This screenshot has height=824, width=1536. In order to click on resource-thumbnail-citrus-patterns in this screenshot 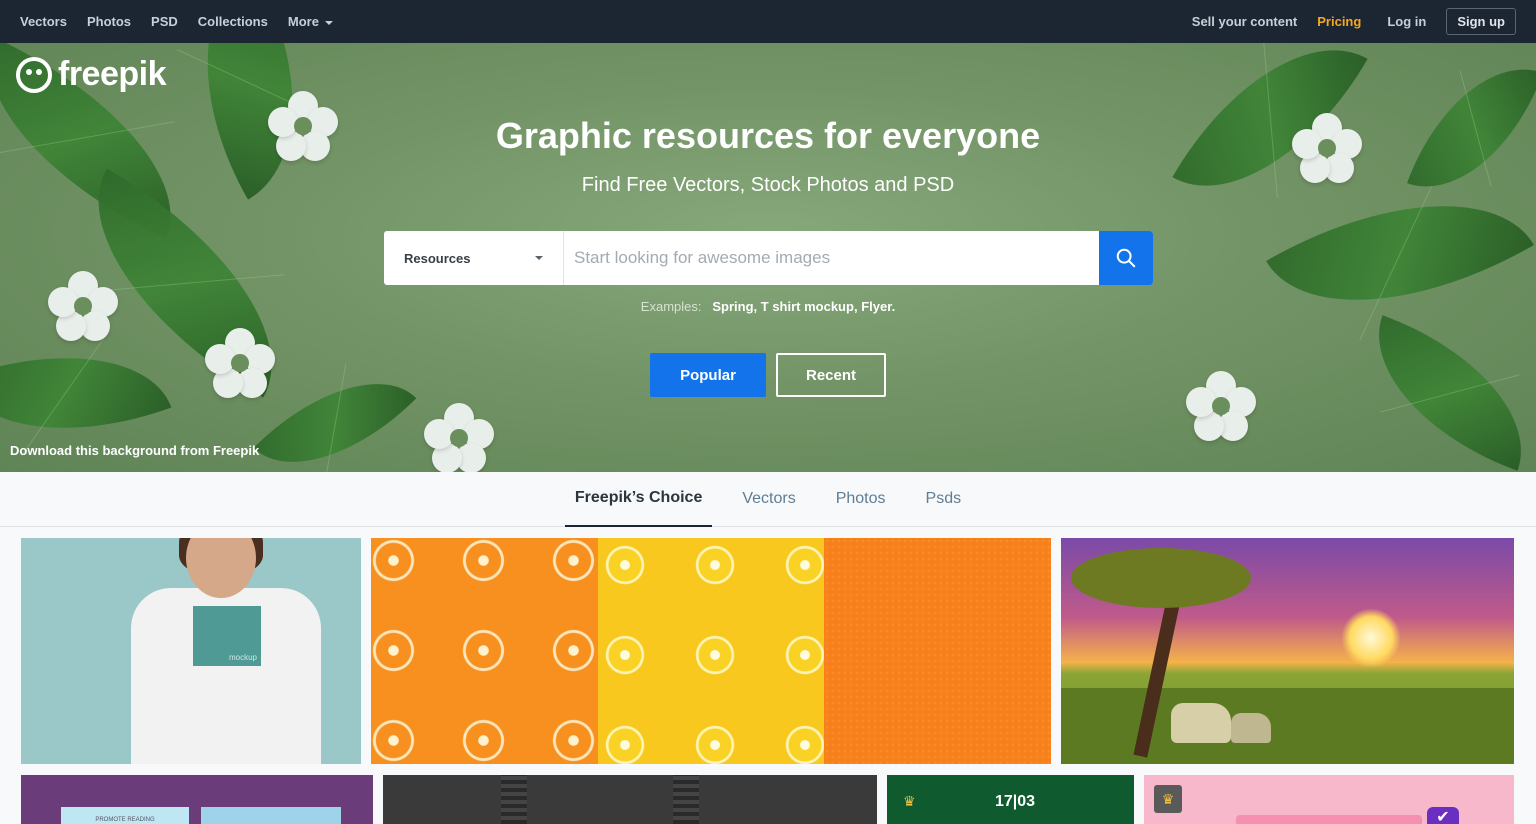, I will do `click(711, 651)`.